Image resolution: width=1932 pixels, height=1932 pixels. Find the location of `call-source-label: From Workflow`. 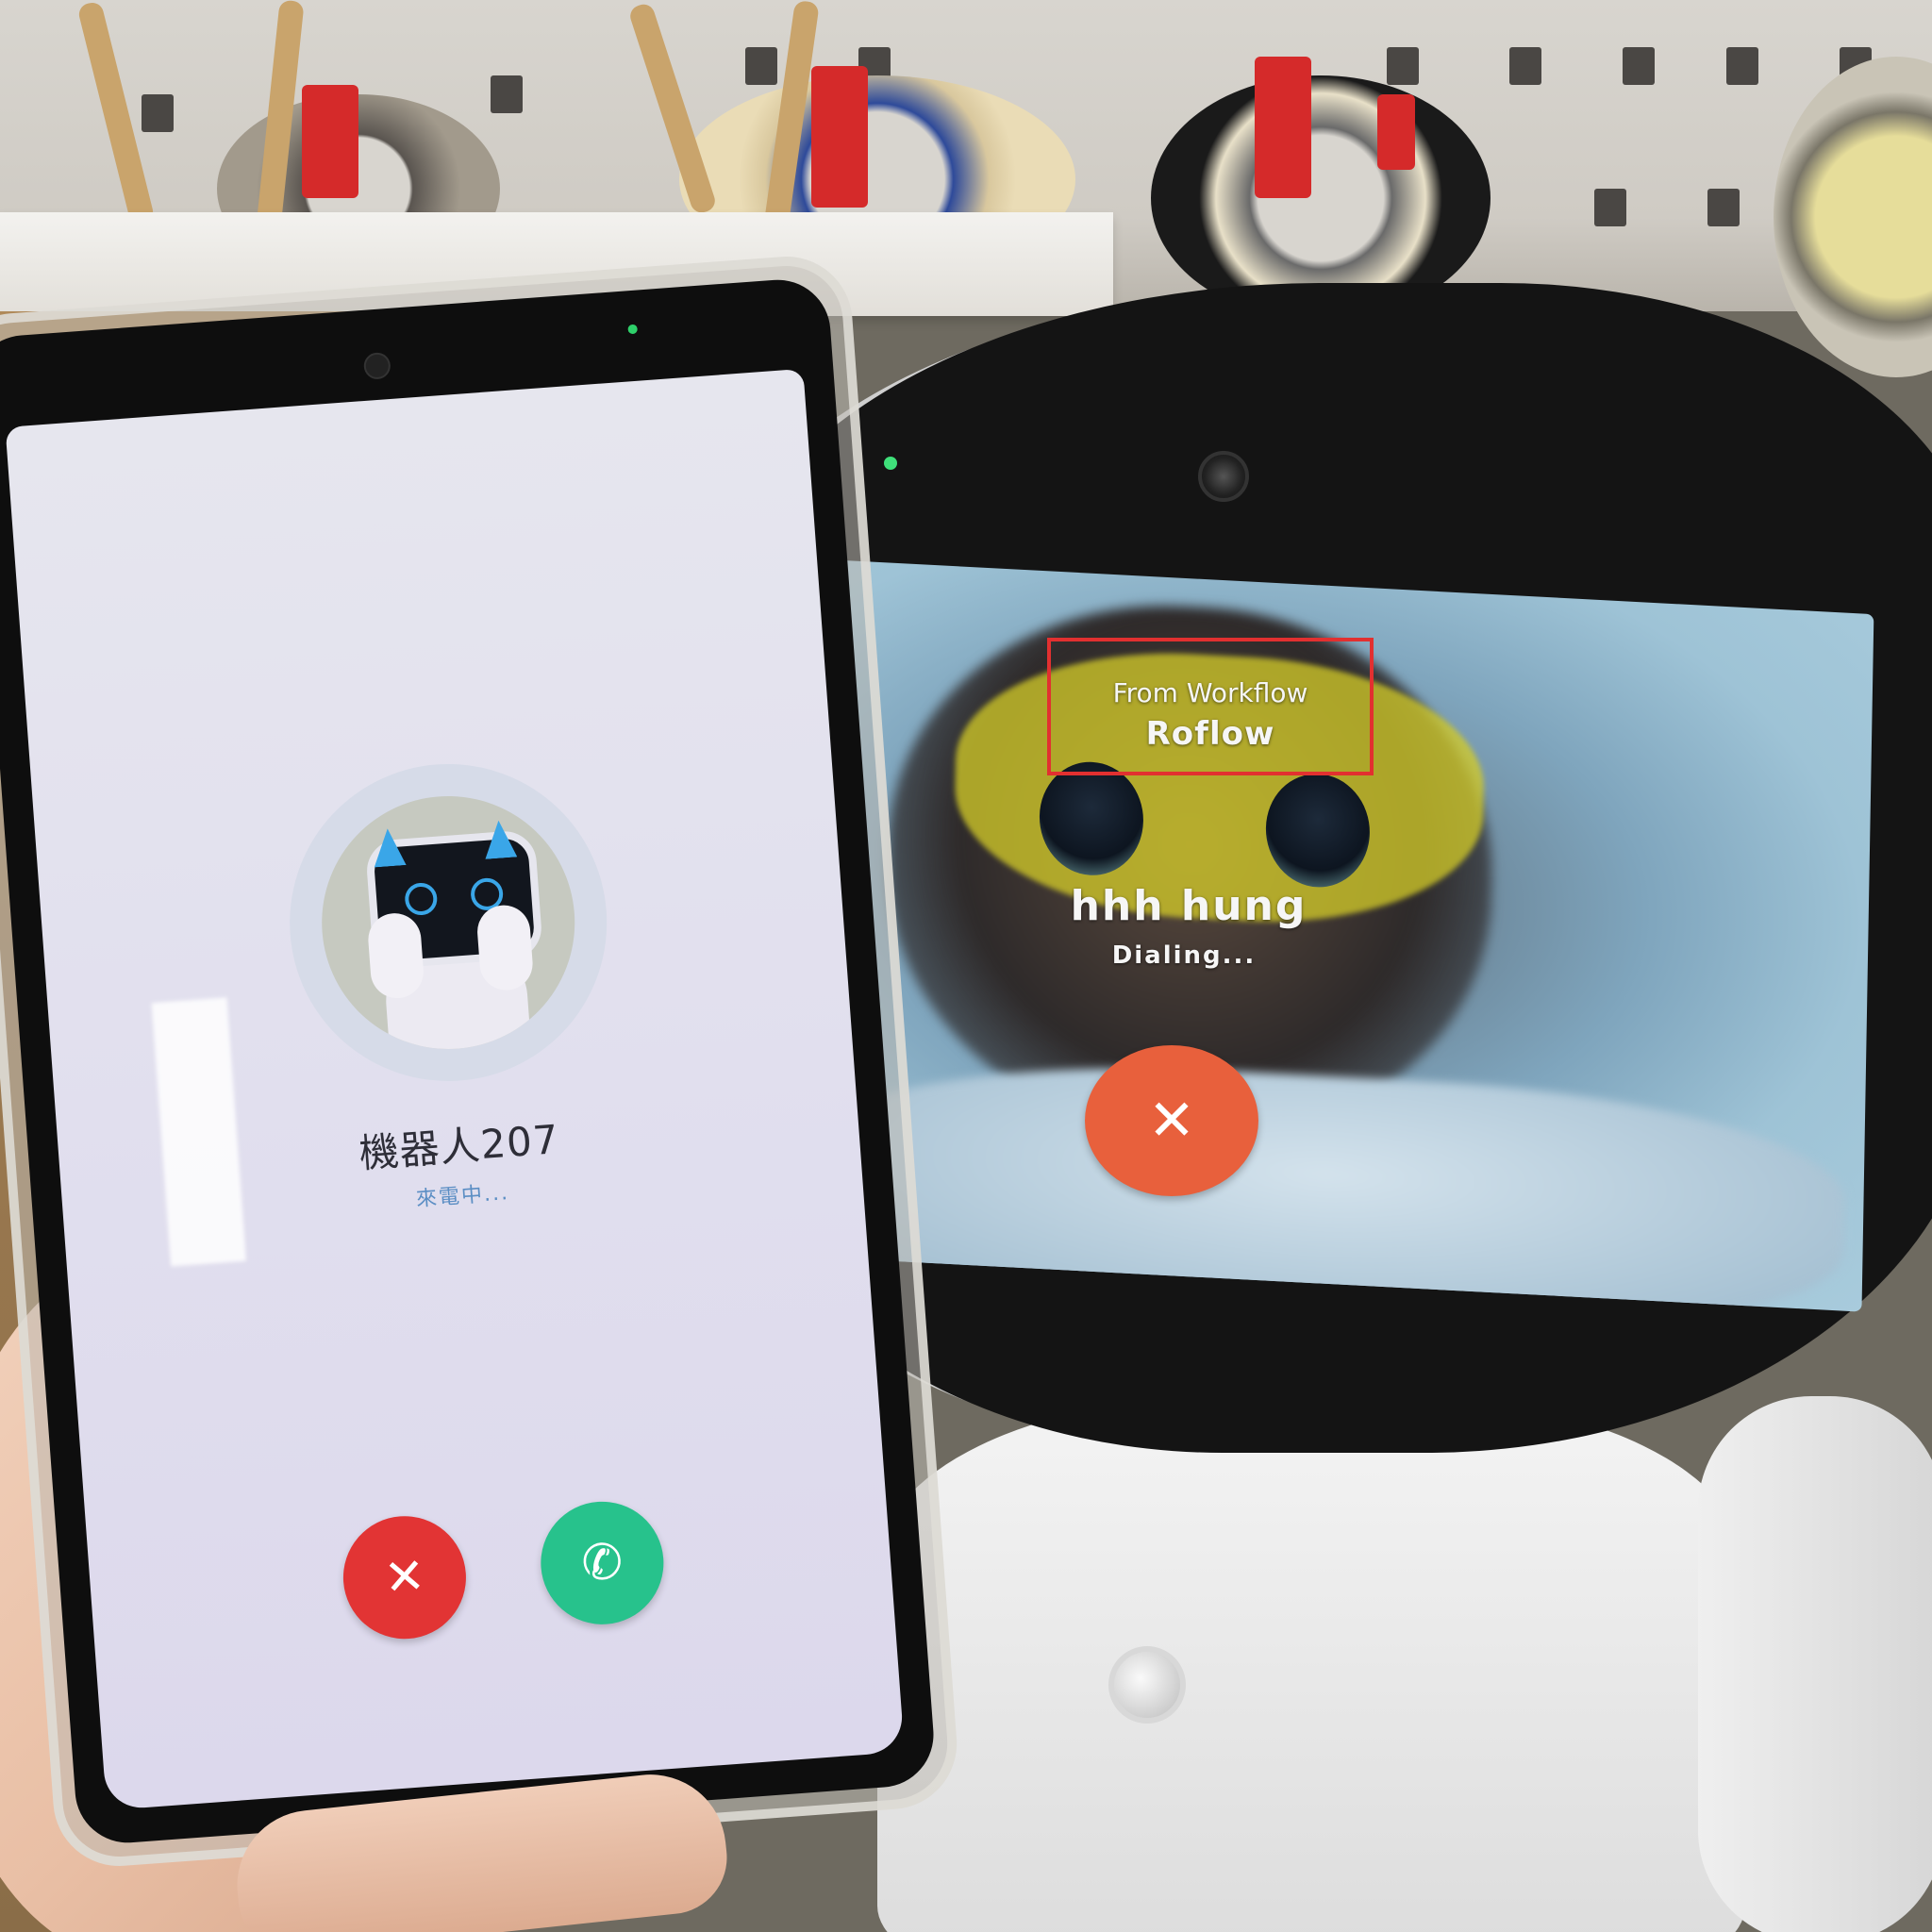

call-source-label: From Workflow is located at coordinates (1210, 692).